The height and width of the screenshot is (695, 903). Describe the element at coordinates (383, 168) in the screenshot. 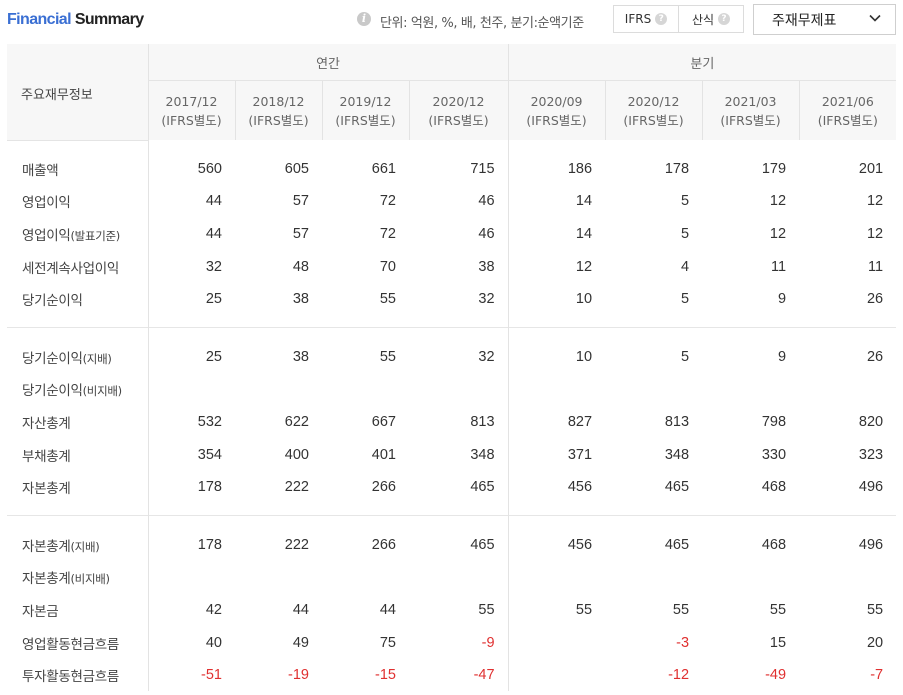

I see `value-cell: 661` at that location.